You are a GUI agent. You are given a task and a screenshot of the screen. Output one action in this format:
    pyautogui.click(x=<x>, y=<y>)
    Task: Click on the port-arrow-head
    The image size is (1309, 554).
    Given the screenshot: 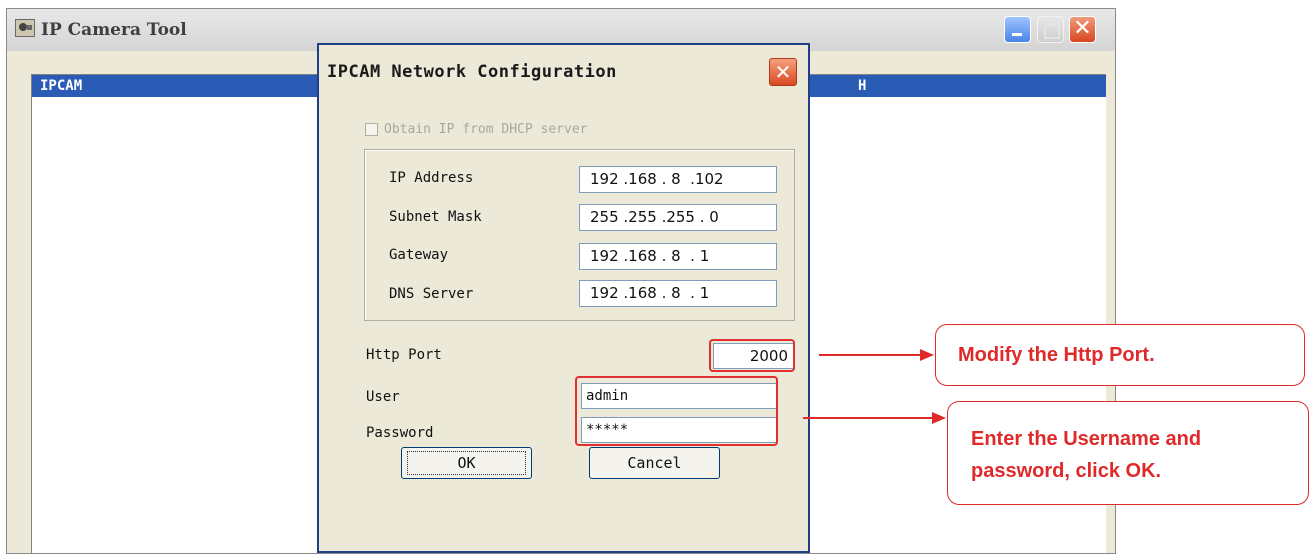 What is the action you would take?
    pyautogui.click(x=927, y=355)
    